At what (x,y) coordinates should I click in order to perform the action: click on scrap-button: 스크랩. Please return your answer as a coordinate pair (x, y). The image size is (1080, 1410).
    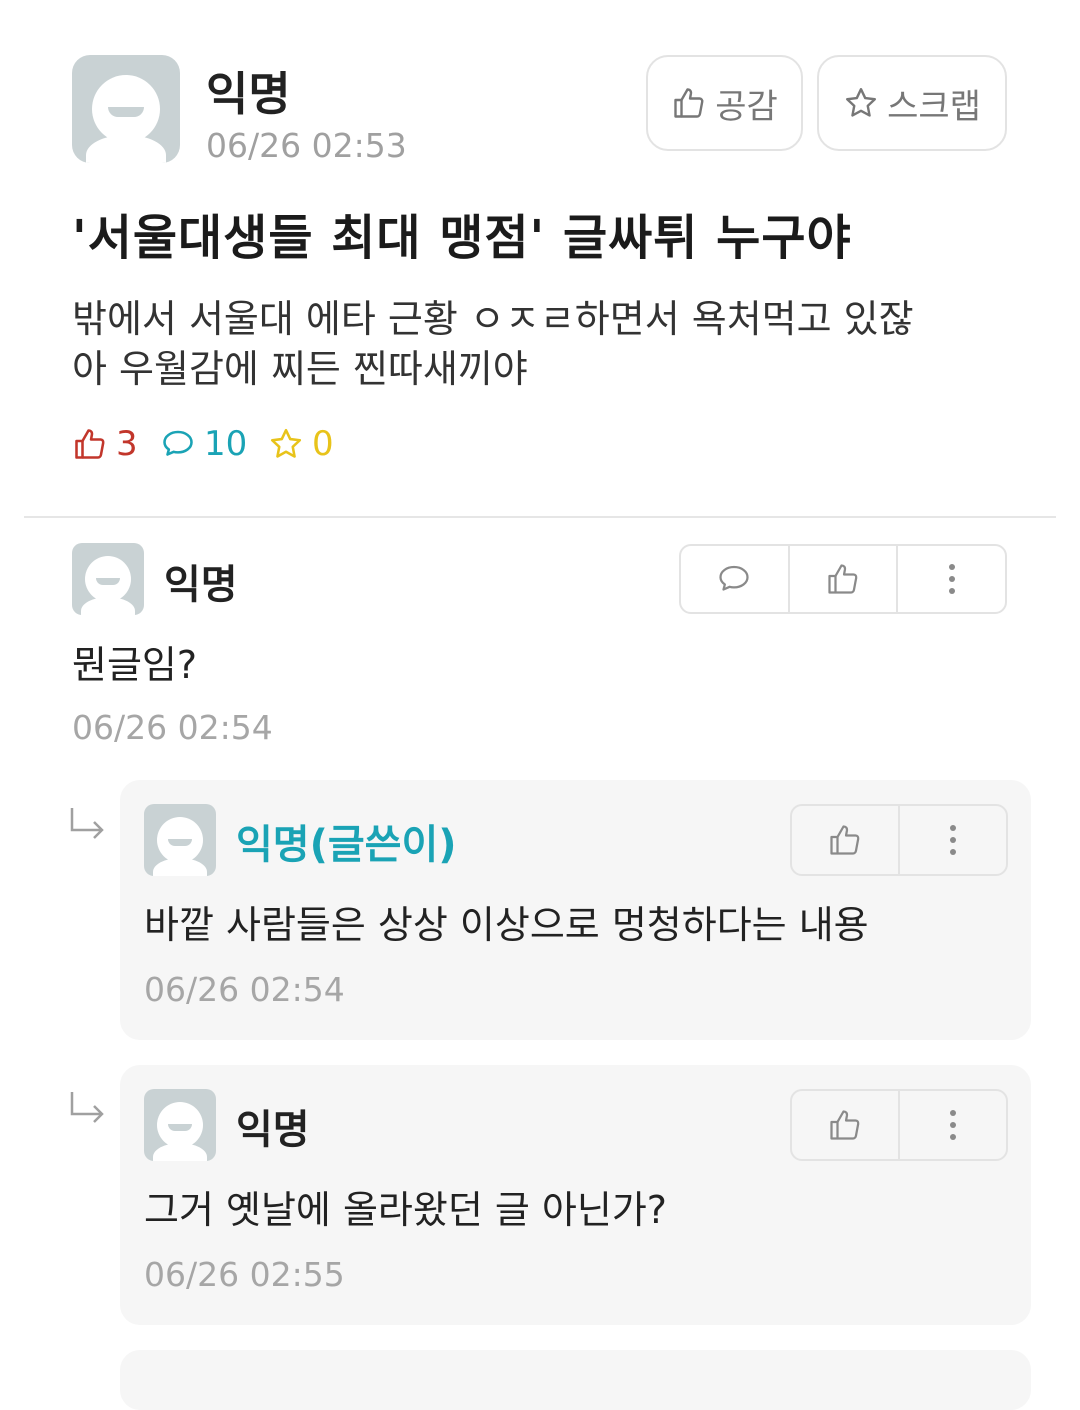
    Looking at the image, I should click on (912, 103).